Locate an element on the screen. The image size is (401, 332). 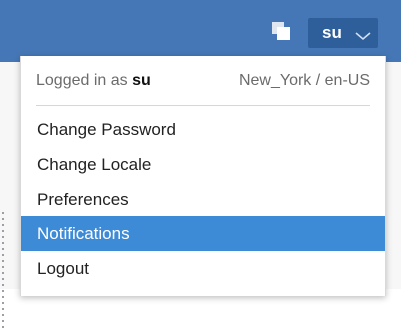
background-panel-right is located at coordinates (393, 175).